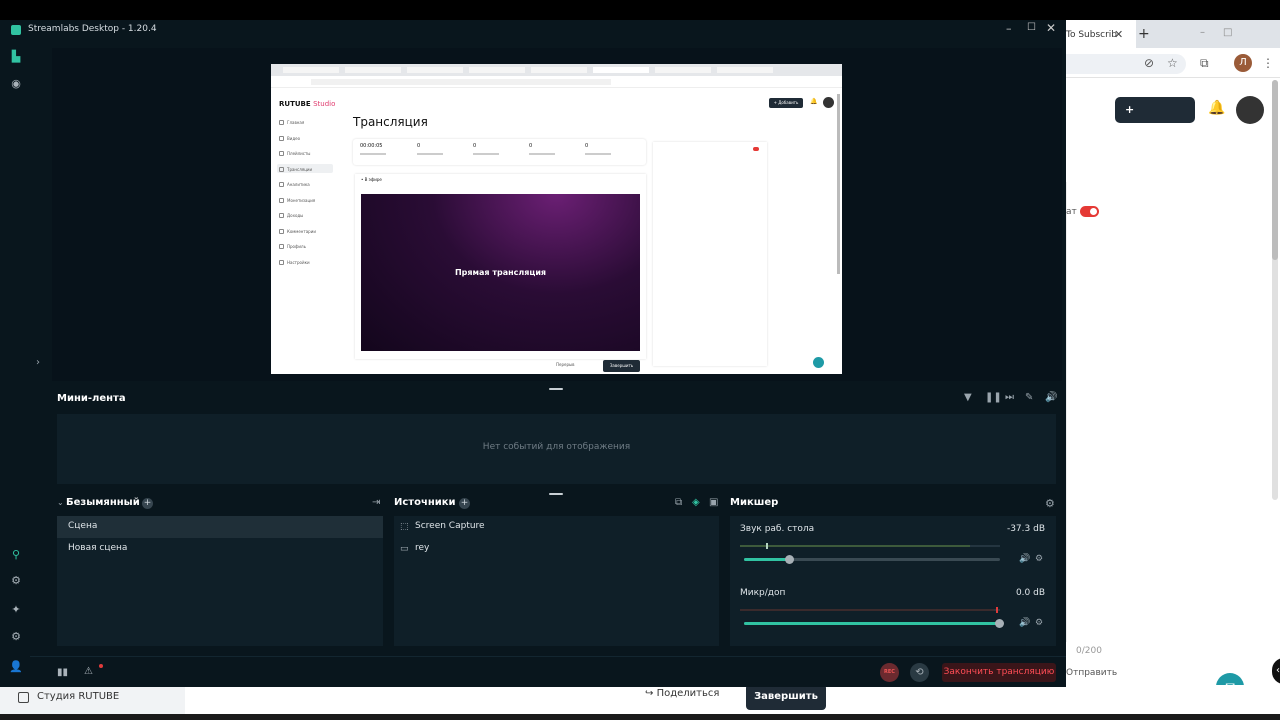 The height and width of the screenshot is (720, 1280). Describe the element at coordinates (533, 30) in the screenshot. I see `title-bar: Streamlabs Desktop - 1.20.4 – ☐ ✕` at that location.